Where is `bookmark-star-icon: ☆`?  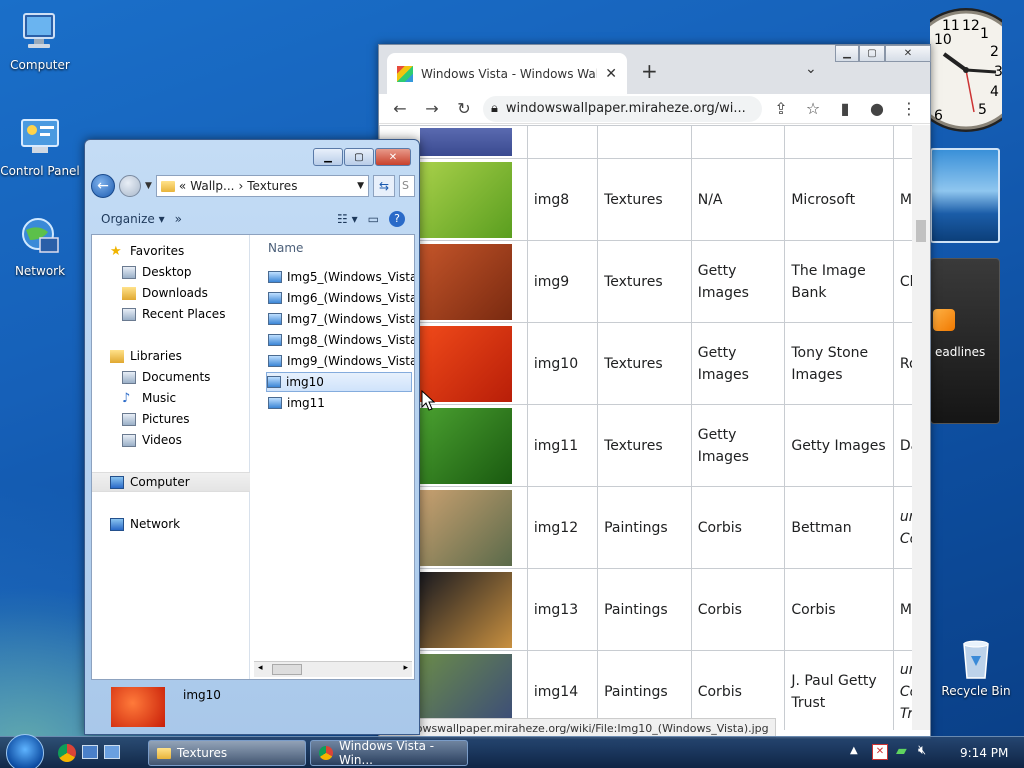
bookmark-star-icon: ☆ is located at coordinates (813, 108).